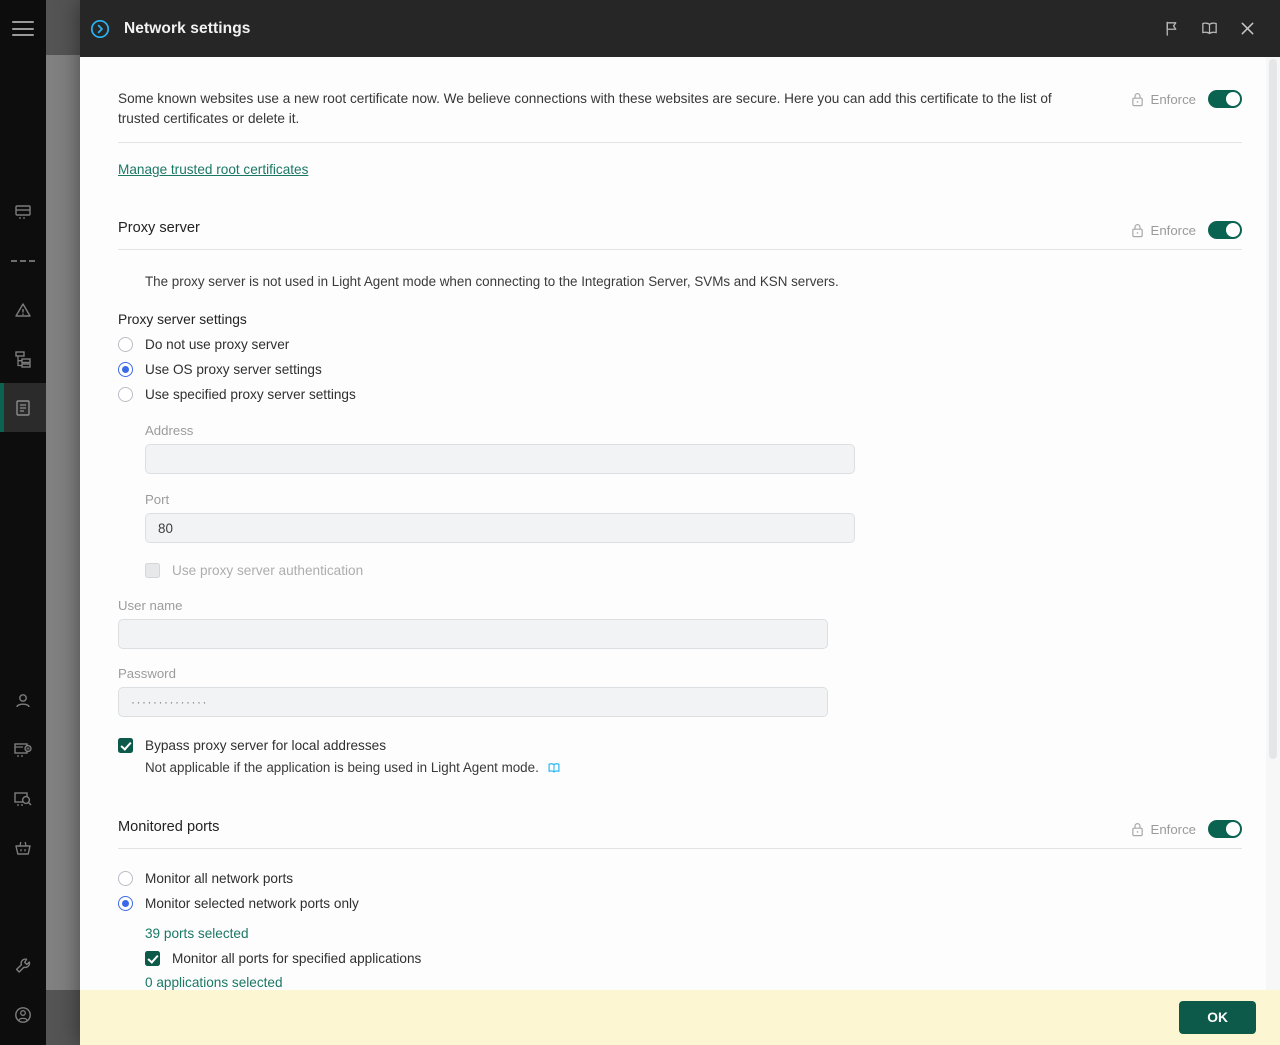 The width and height of the screenshot is (1280, 1045). What do you see at coordinates (213, 169) in the screenshot?
I see `manage-trusted-root-certificates-link: Manage trusted root certificates` at bounding box center [213, 169].